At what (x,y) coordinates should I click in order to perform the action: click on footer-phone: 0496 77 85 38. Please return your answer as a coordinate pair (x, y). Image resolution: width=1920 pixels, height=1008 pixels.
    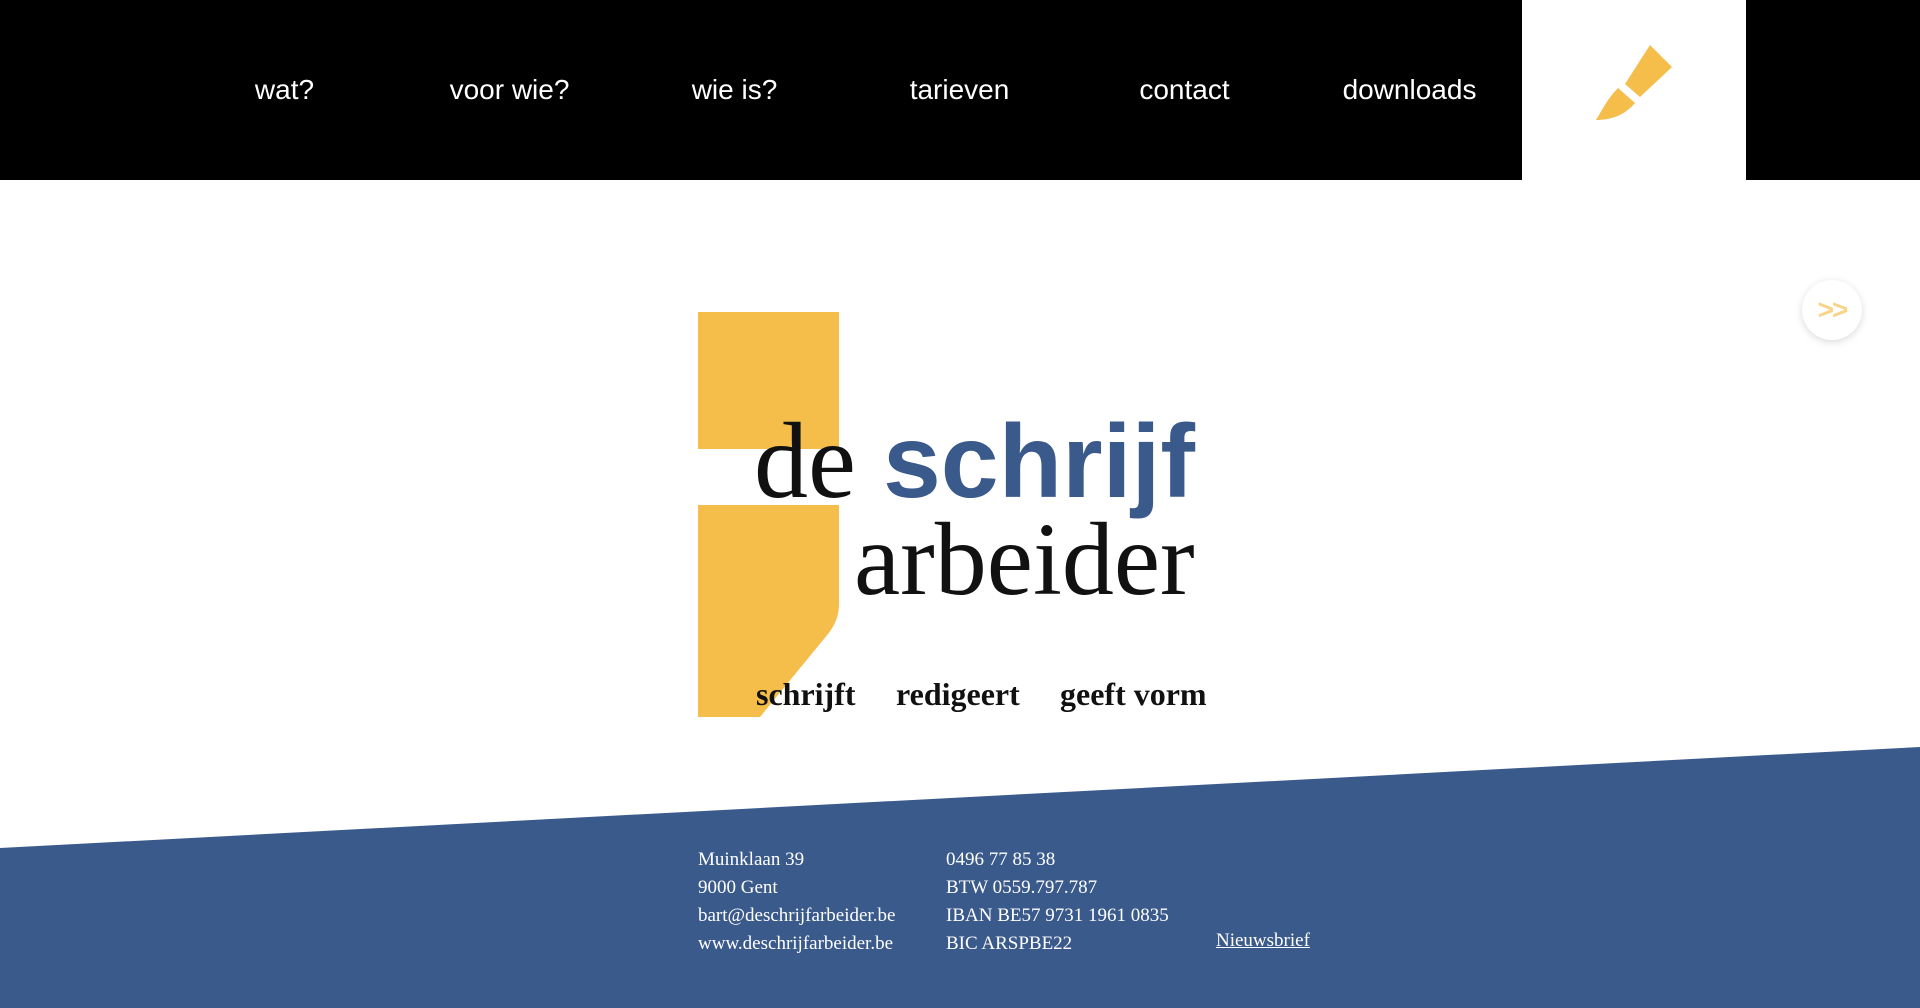
    Looking at the image, I should click on (1001, 859).